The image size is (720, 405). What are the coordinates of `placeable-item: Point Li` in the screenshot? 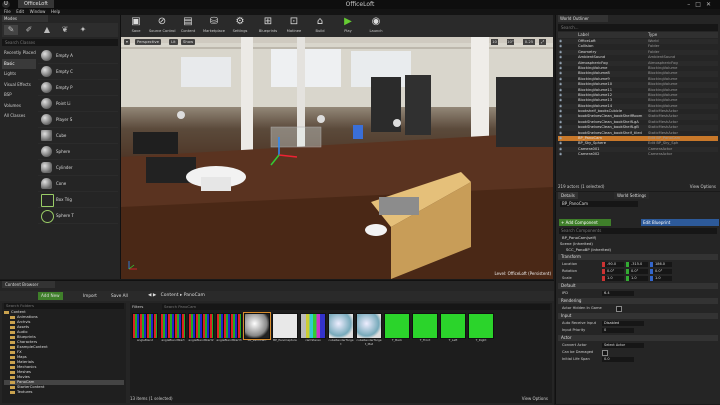 It's located at (78, 104).